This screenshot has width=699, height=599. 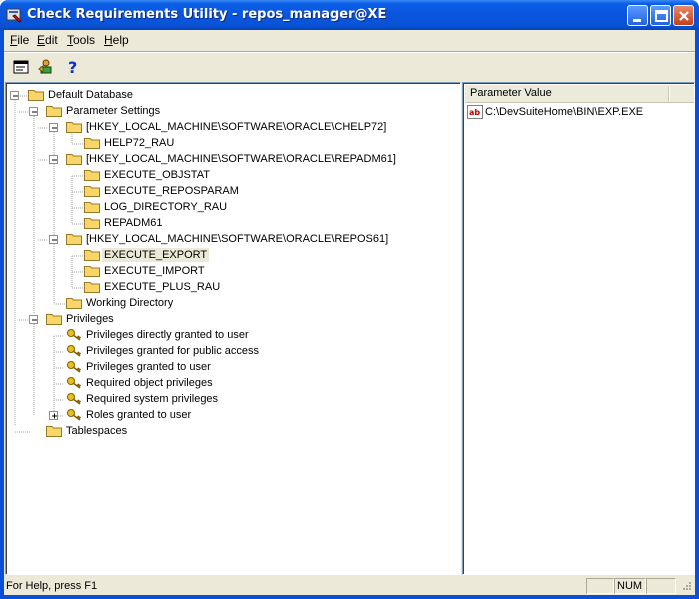 What do you see at coordinates (600, 586) in the screenshot?
I see `status-panel-caps` at bounding box center [600, 586].